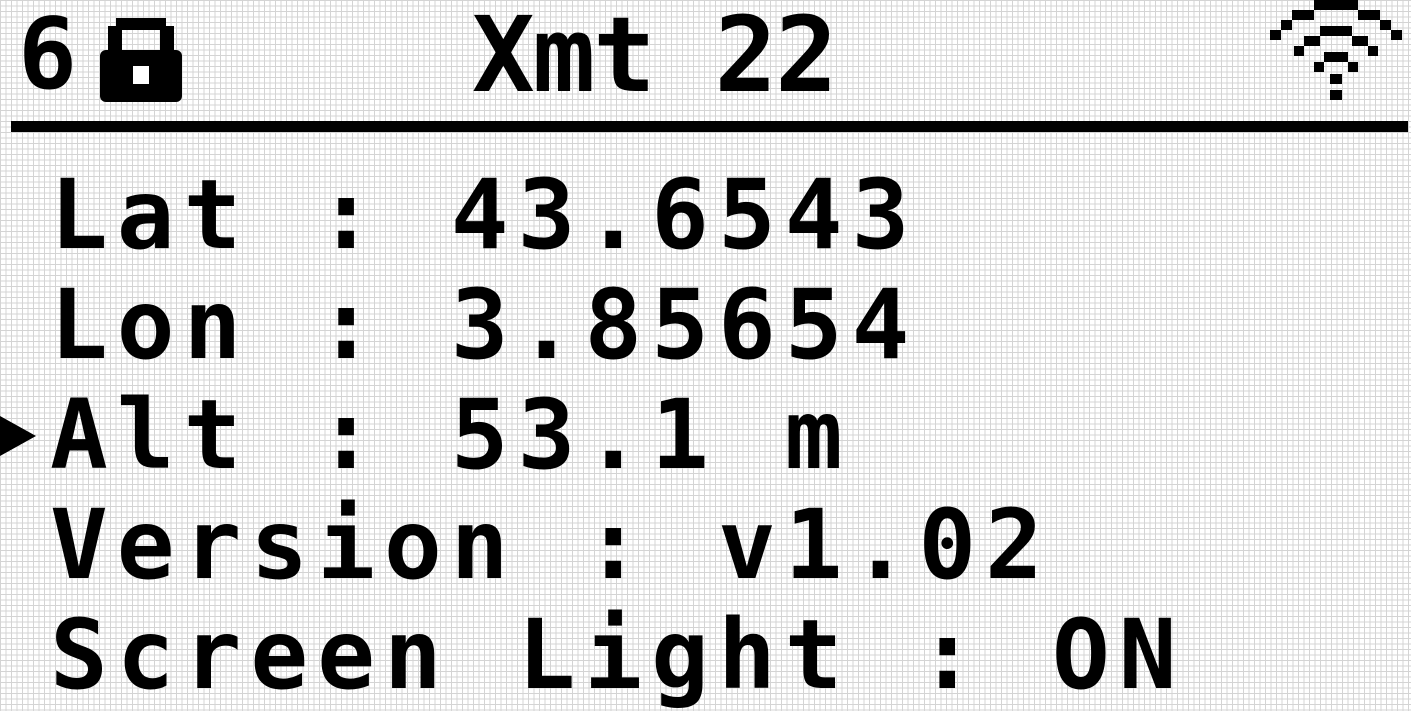 The height and width of the screenshot is (711, 1411). I want to click on header-divider, so click(709, 126).